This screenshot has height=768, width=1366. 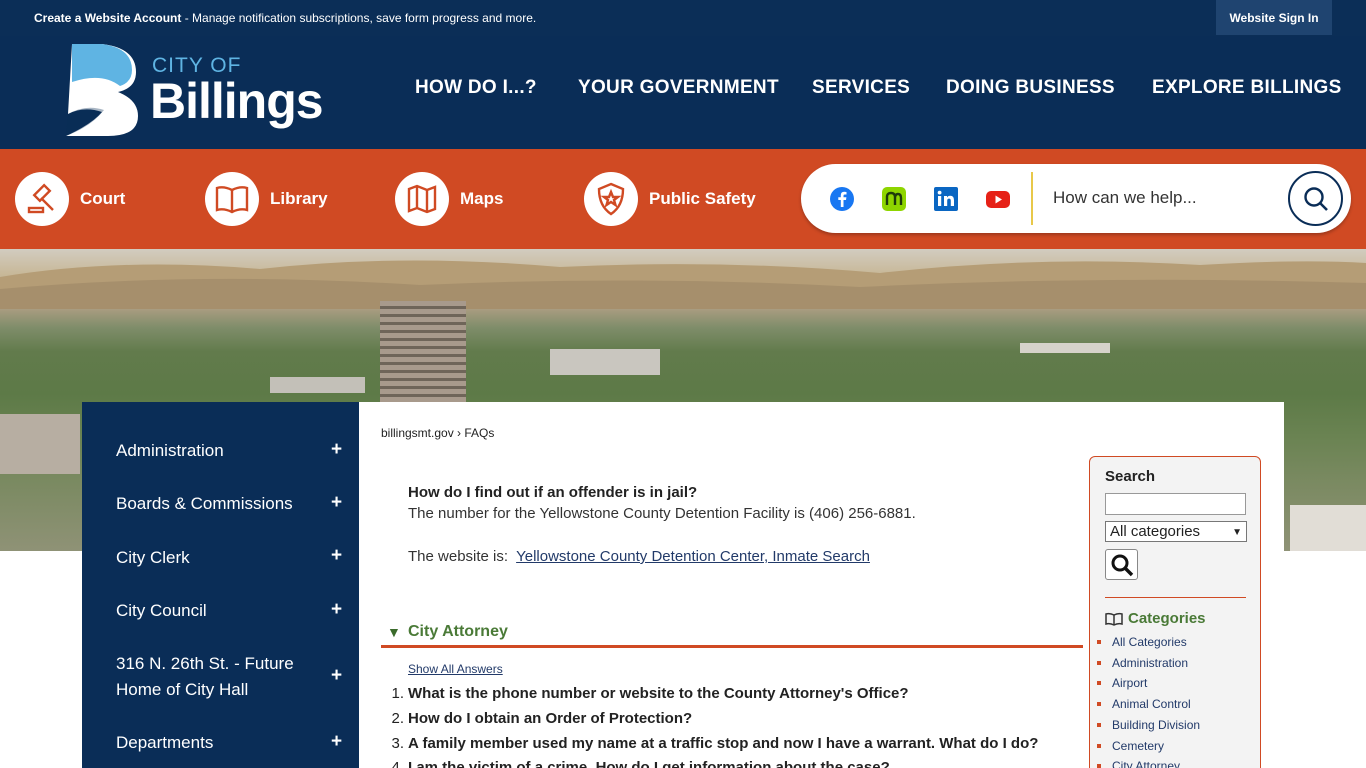 I want to click on nav-services: SERVICES, so click(x=861, y=88).